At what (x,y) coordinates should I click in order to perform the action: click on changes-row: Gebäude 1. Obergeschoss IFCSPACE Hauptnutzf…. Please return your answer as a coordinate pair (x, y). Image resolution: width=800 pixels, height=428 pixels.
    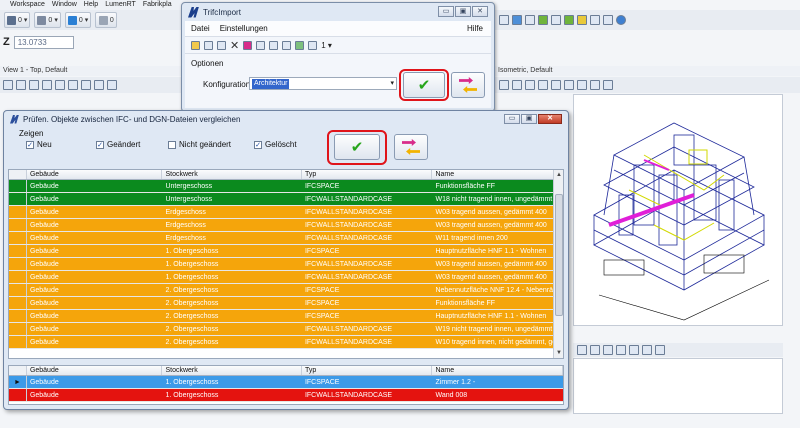
    Looking at the image, I should click on (286, 251).